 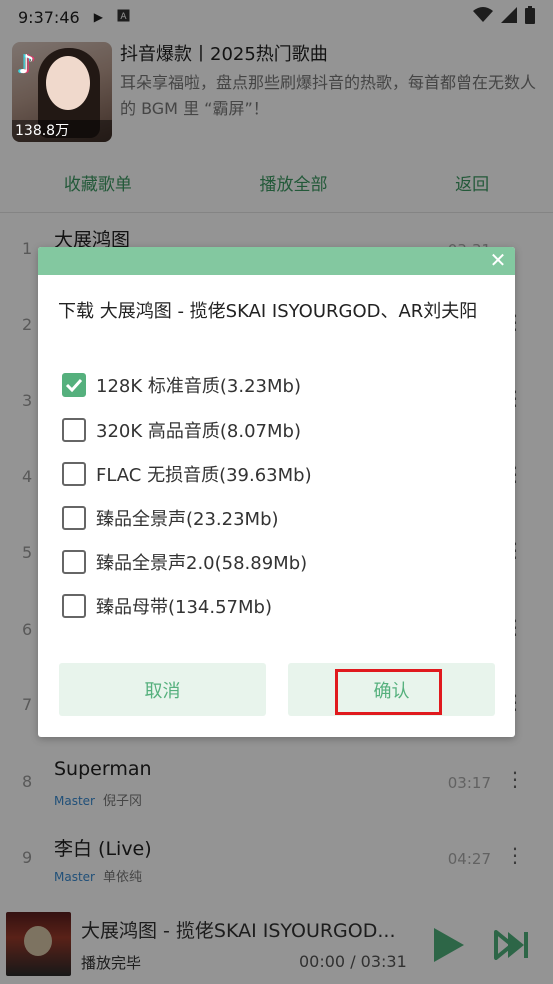 I want to click on quality-option-128k: 128K 标准音质(3.23Mb), so click(x=181, y=385).